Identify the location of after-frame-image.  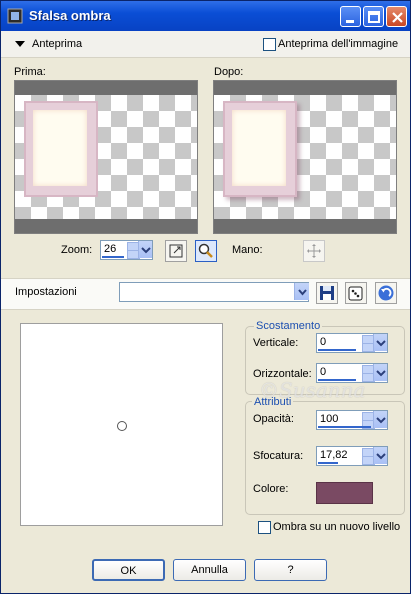
(260, 149).